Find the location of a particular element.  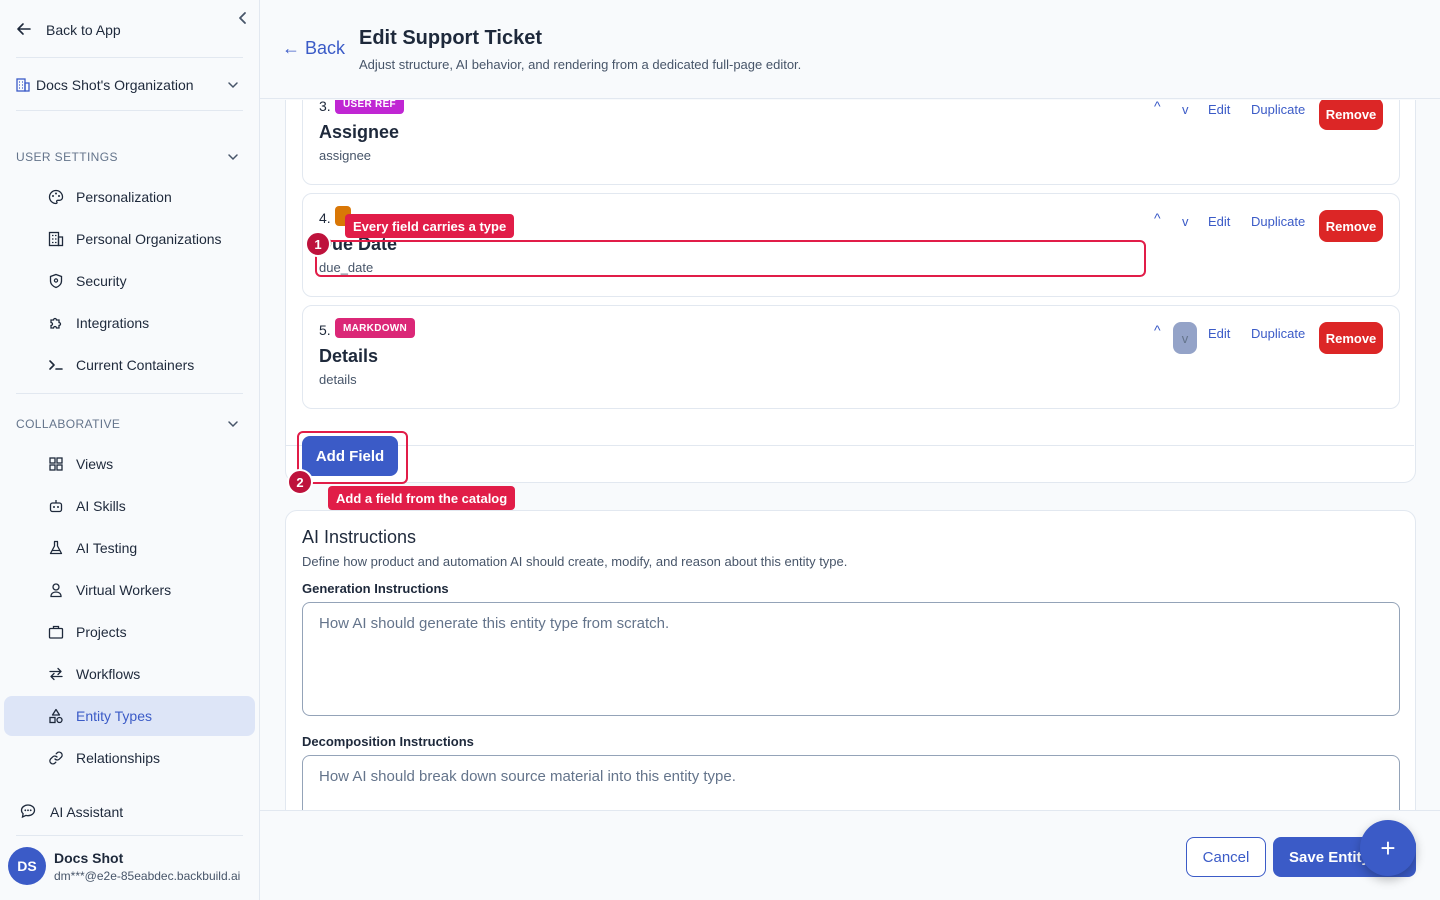

section-title: COLLABORATIVE is located at coordinates (68, 424).